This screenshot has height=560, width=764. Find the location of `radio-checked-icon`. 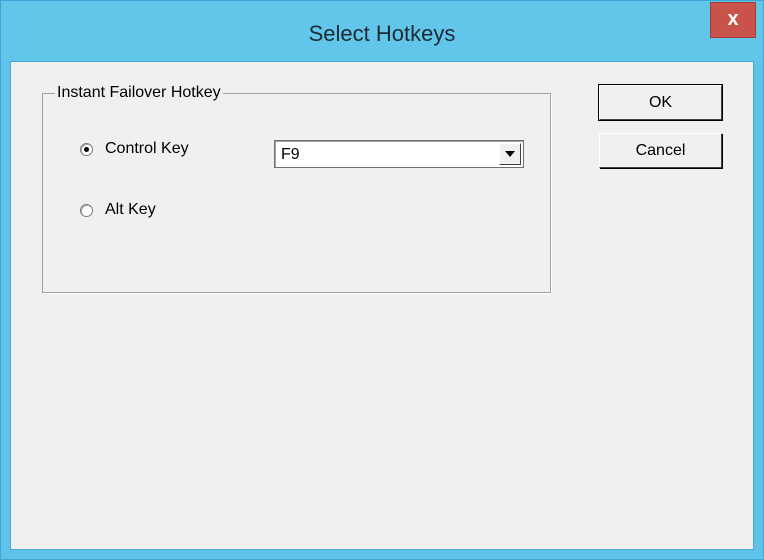

radio-checked-icon is located at coordinates (86, 149).